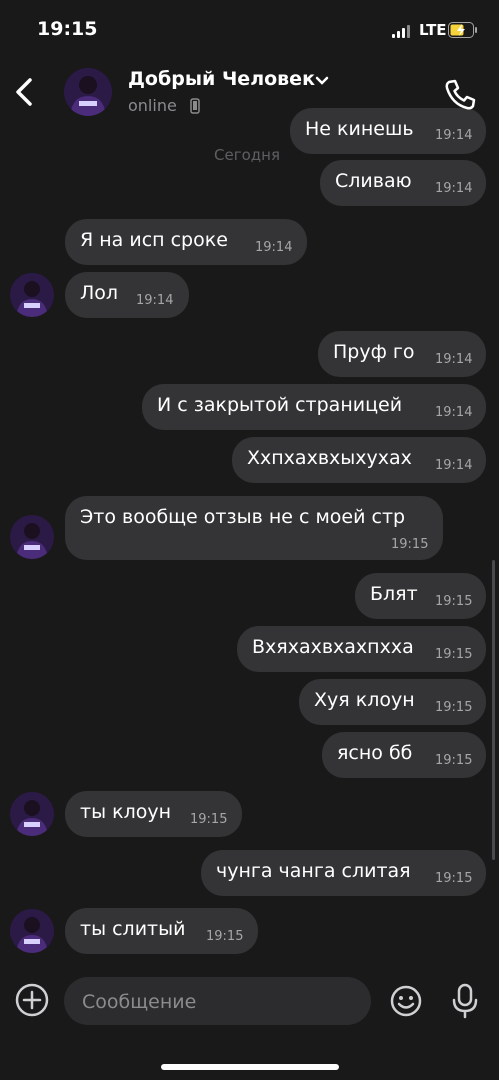 The height and width of the screenshot is (1080, 499). I want to click on message-bubble-outgoing: чунга чанга слитая 19:15, so click(343, 873).